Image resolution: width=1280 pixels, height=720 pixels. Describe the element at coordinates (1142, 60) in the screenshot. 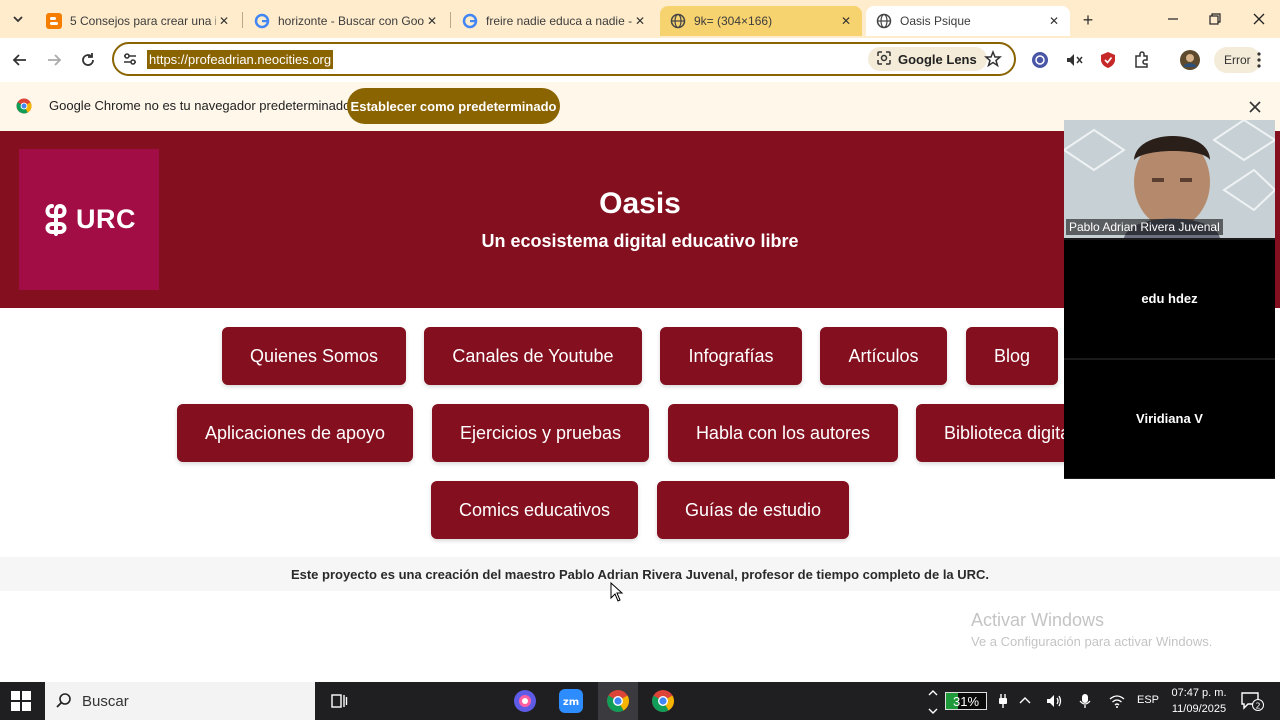

I see `extensions-puzzle-icon` at that location.